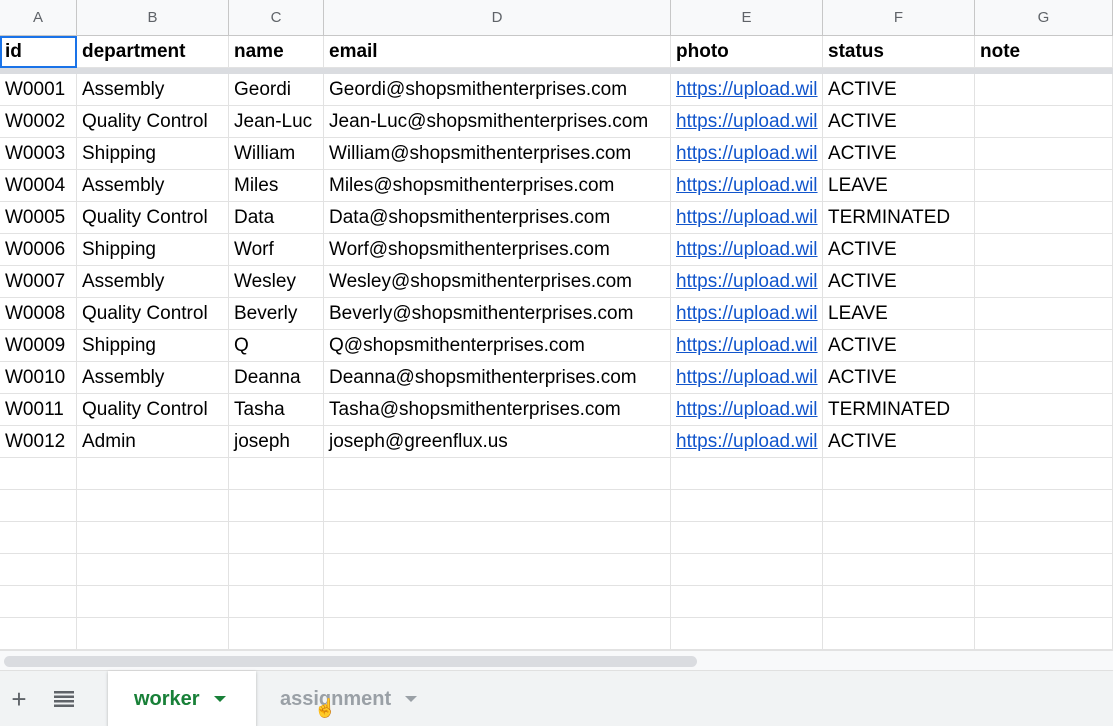  I want to click on cell: Assembly, so click(153, 378).